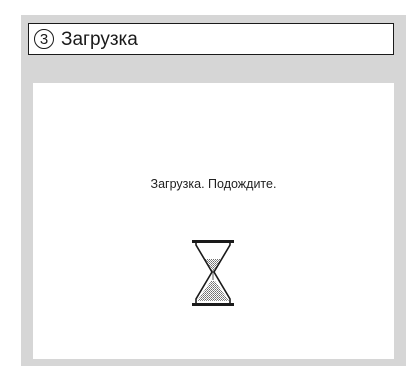  What do you see at coordinates (213, 184) in the screenshot?
I see `loading-message: Загрузка. Подождите.` at bounding box center [213, 184].